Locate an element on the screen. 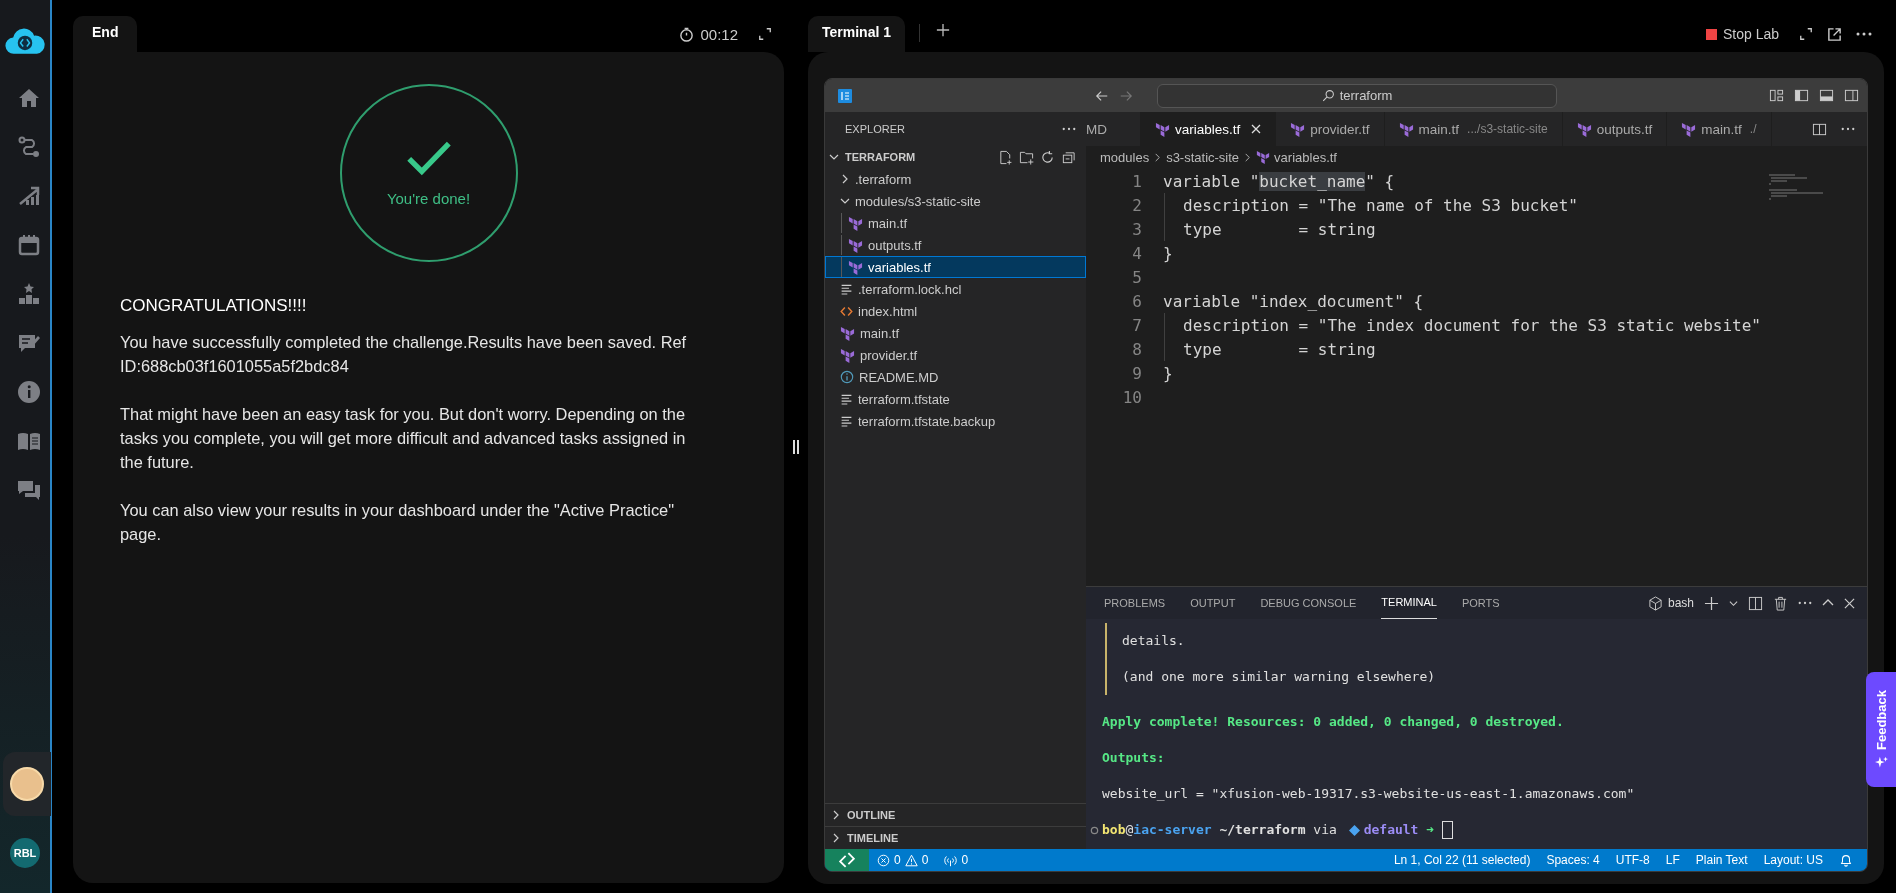 This screenshot has height=893, width=1896. panel-tab: Terminal 1 is located at coordinates (856, 34).